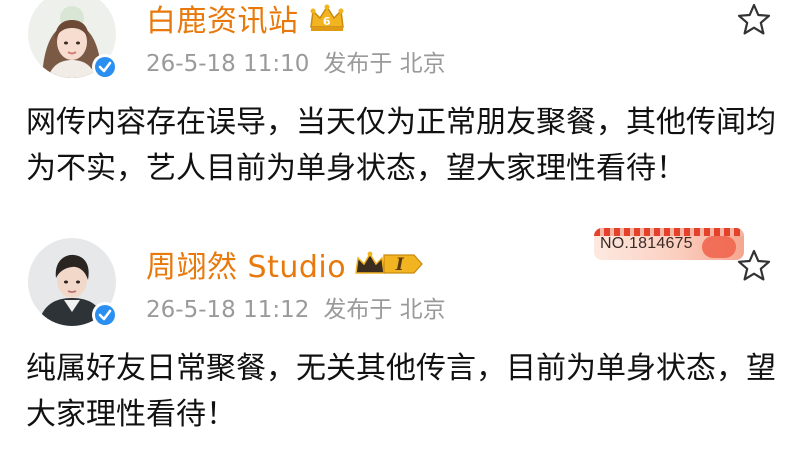  I want to click on crown-level: I, so click(400, 265).